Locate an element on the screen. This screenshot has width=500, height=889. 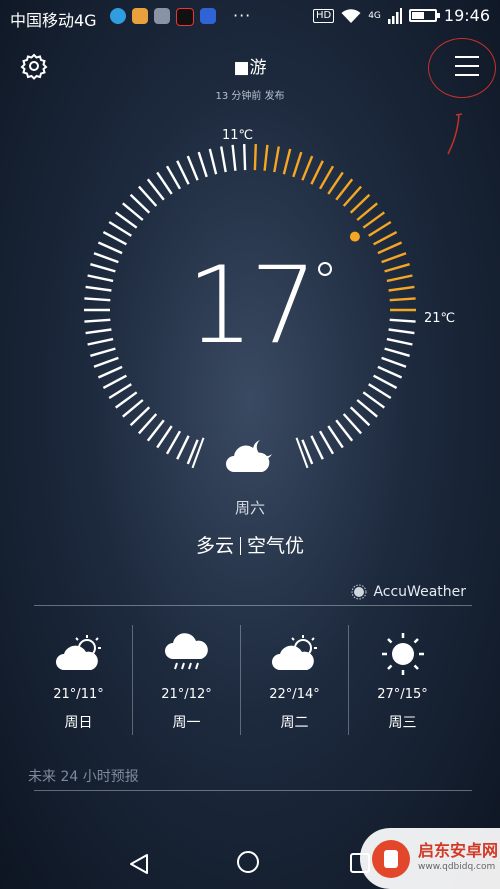
day-name: 周二 is located at coordinates (294, 723).